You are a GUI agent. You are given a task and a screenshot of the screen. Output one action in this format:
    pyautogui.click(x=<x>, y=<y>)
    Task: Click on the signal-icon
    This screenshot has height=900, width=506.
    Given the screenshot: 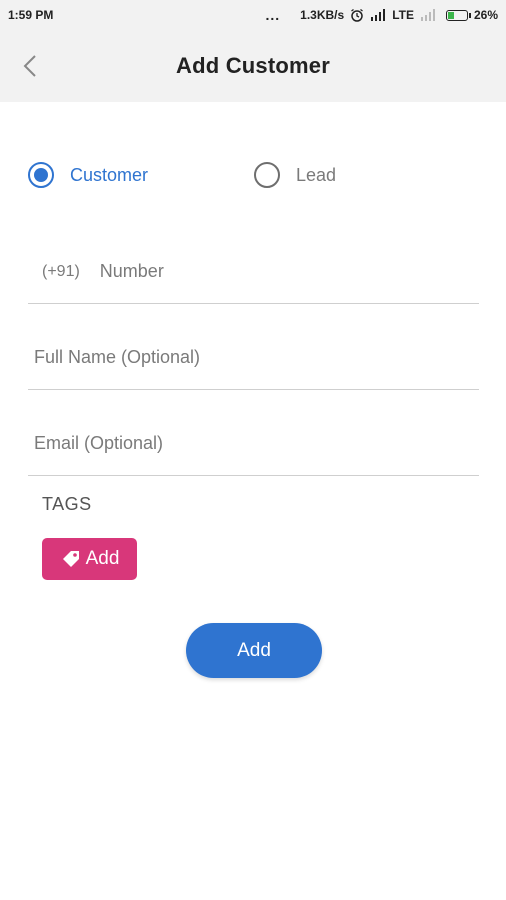 What is the action you would take?
    pyautogui.click(x=378, y=15)
    